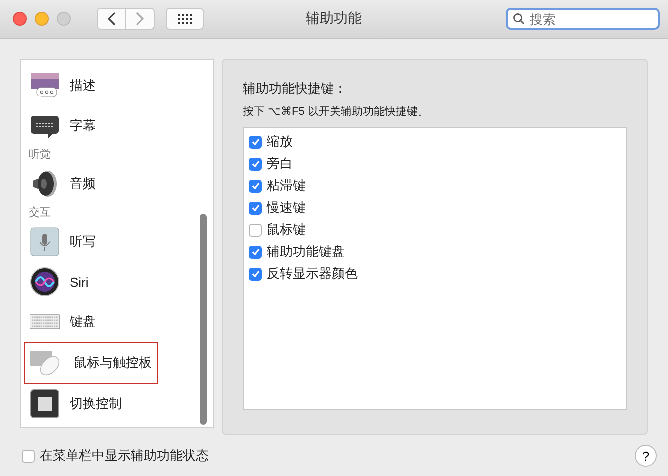  I want to click on sidebar-item-label: 字幕, so click(83, 126).